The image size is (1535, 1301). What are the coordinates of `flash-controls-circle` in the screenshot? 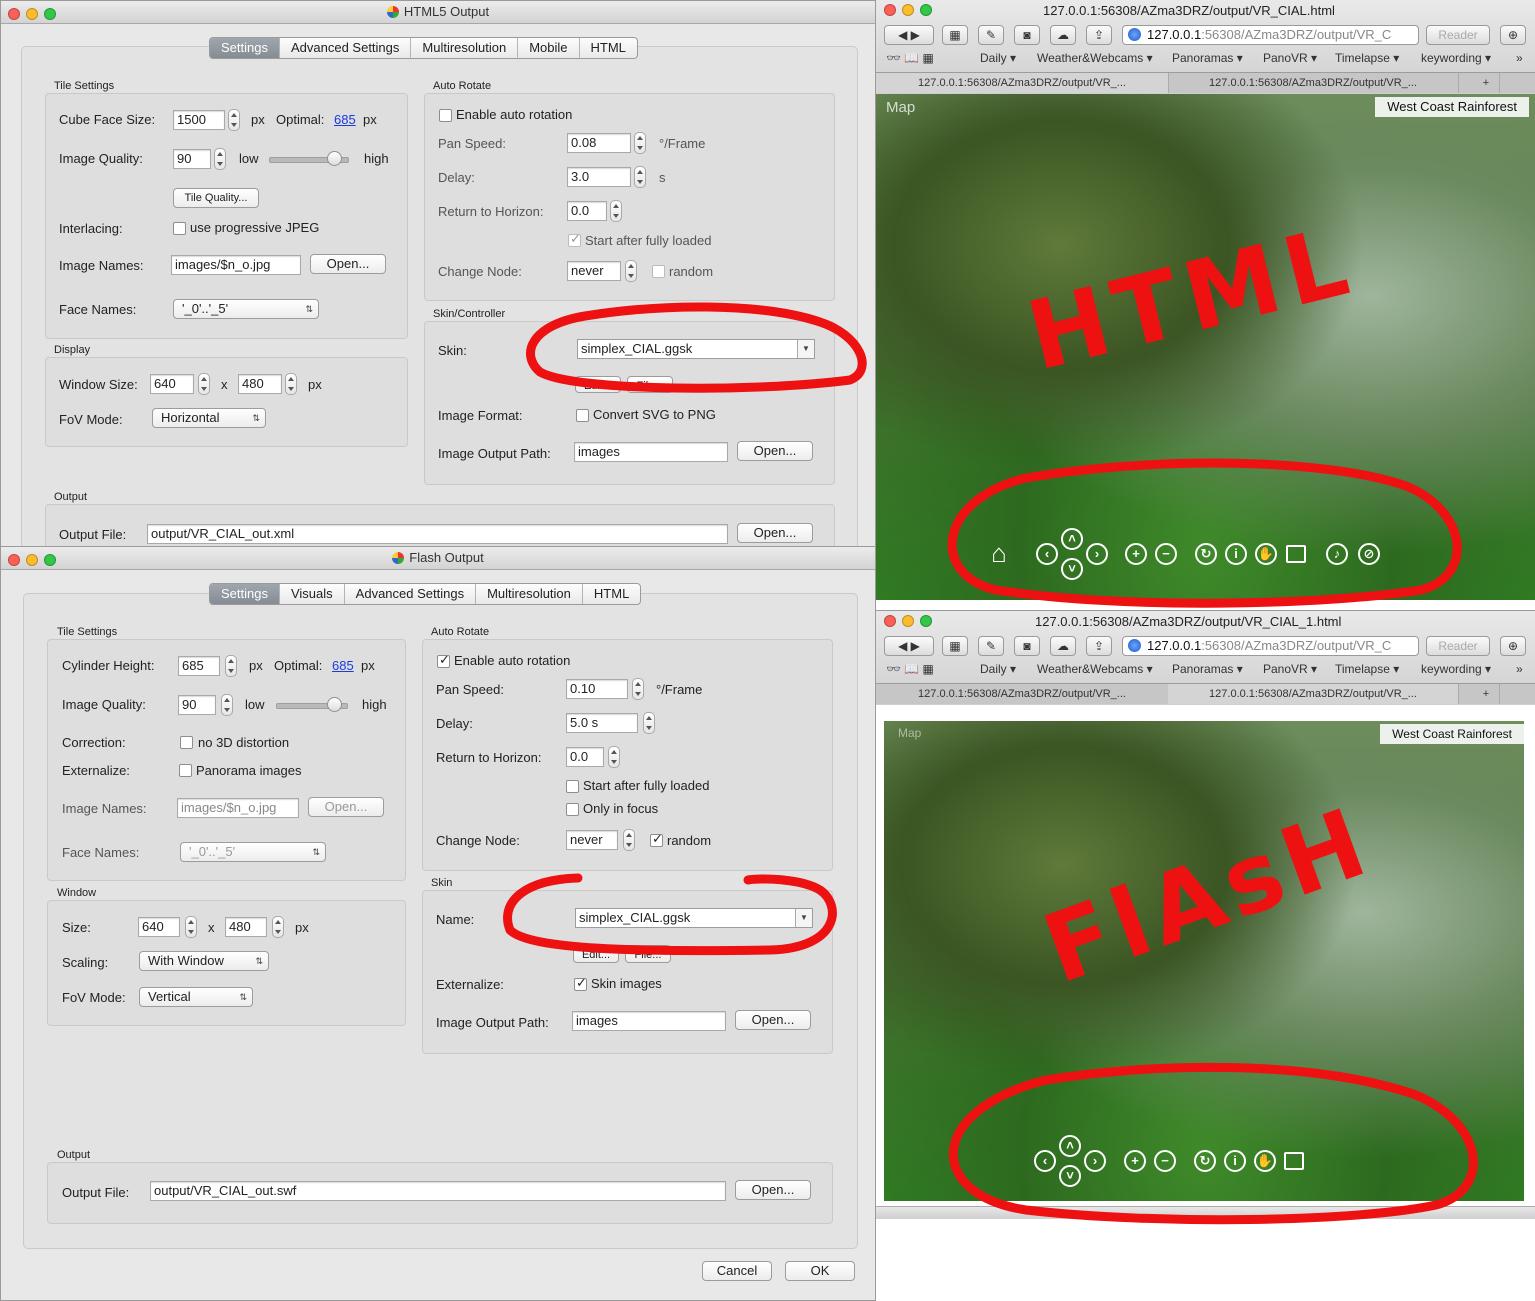 It's located at (1213, 1143).